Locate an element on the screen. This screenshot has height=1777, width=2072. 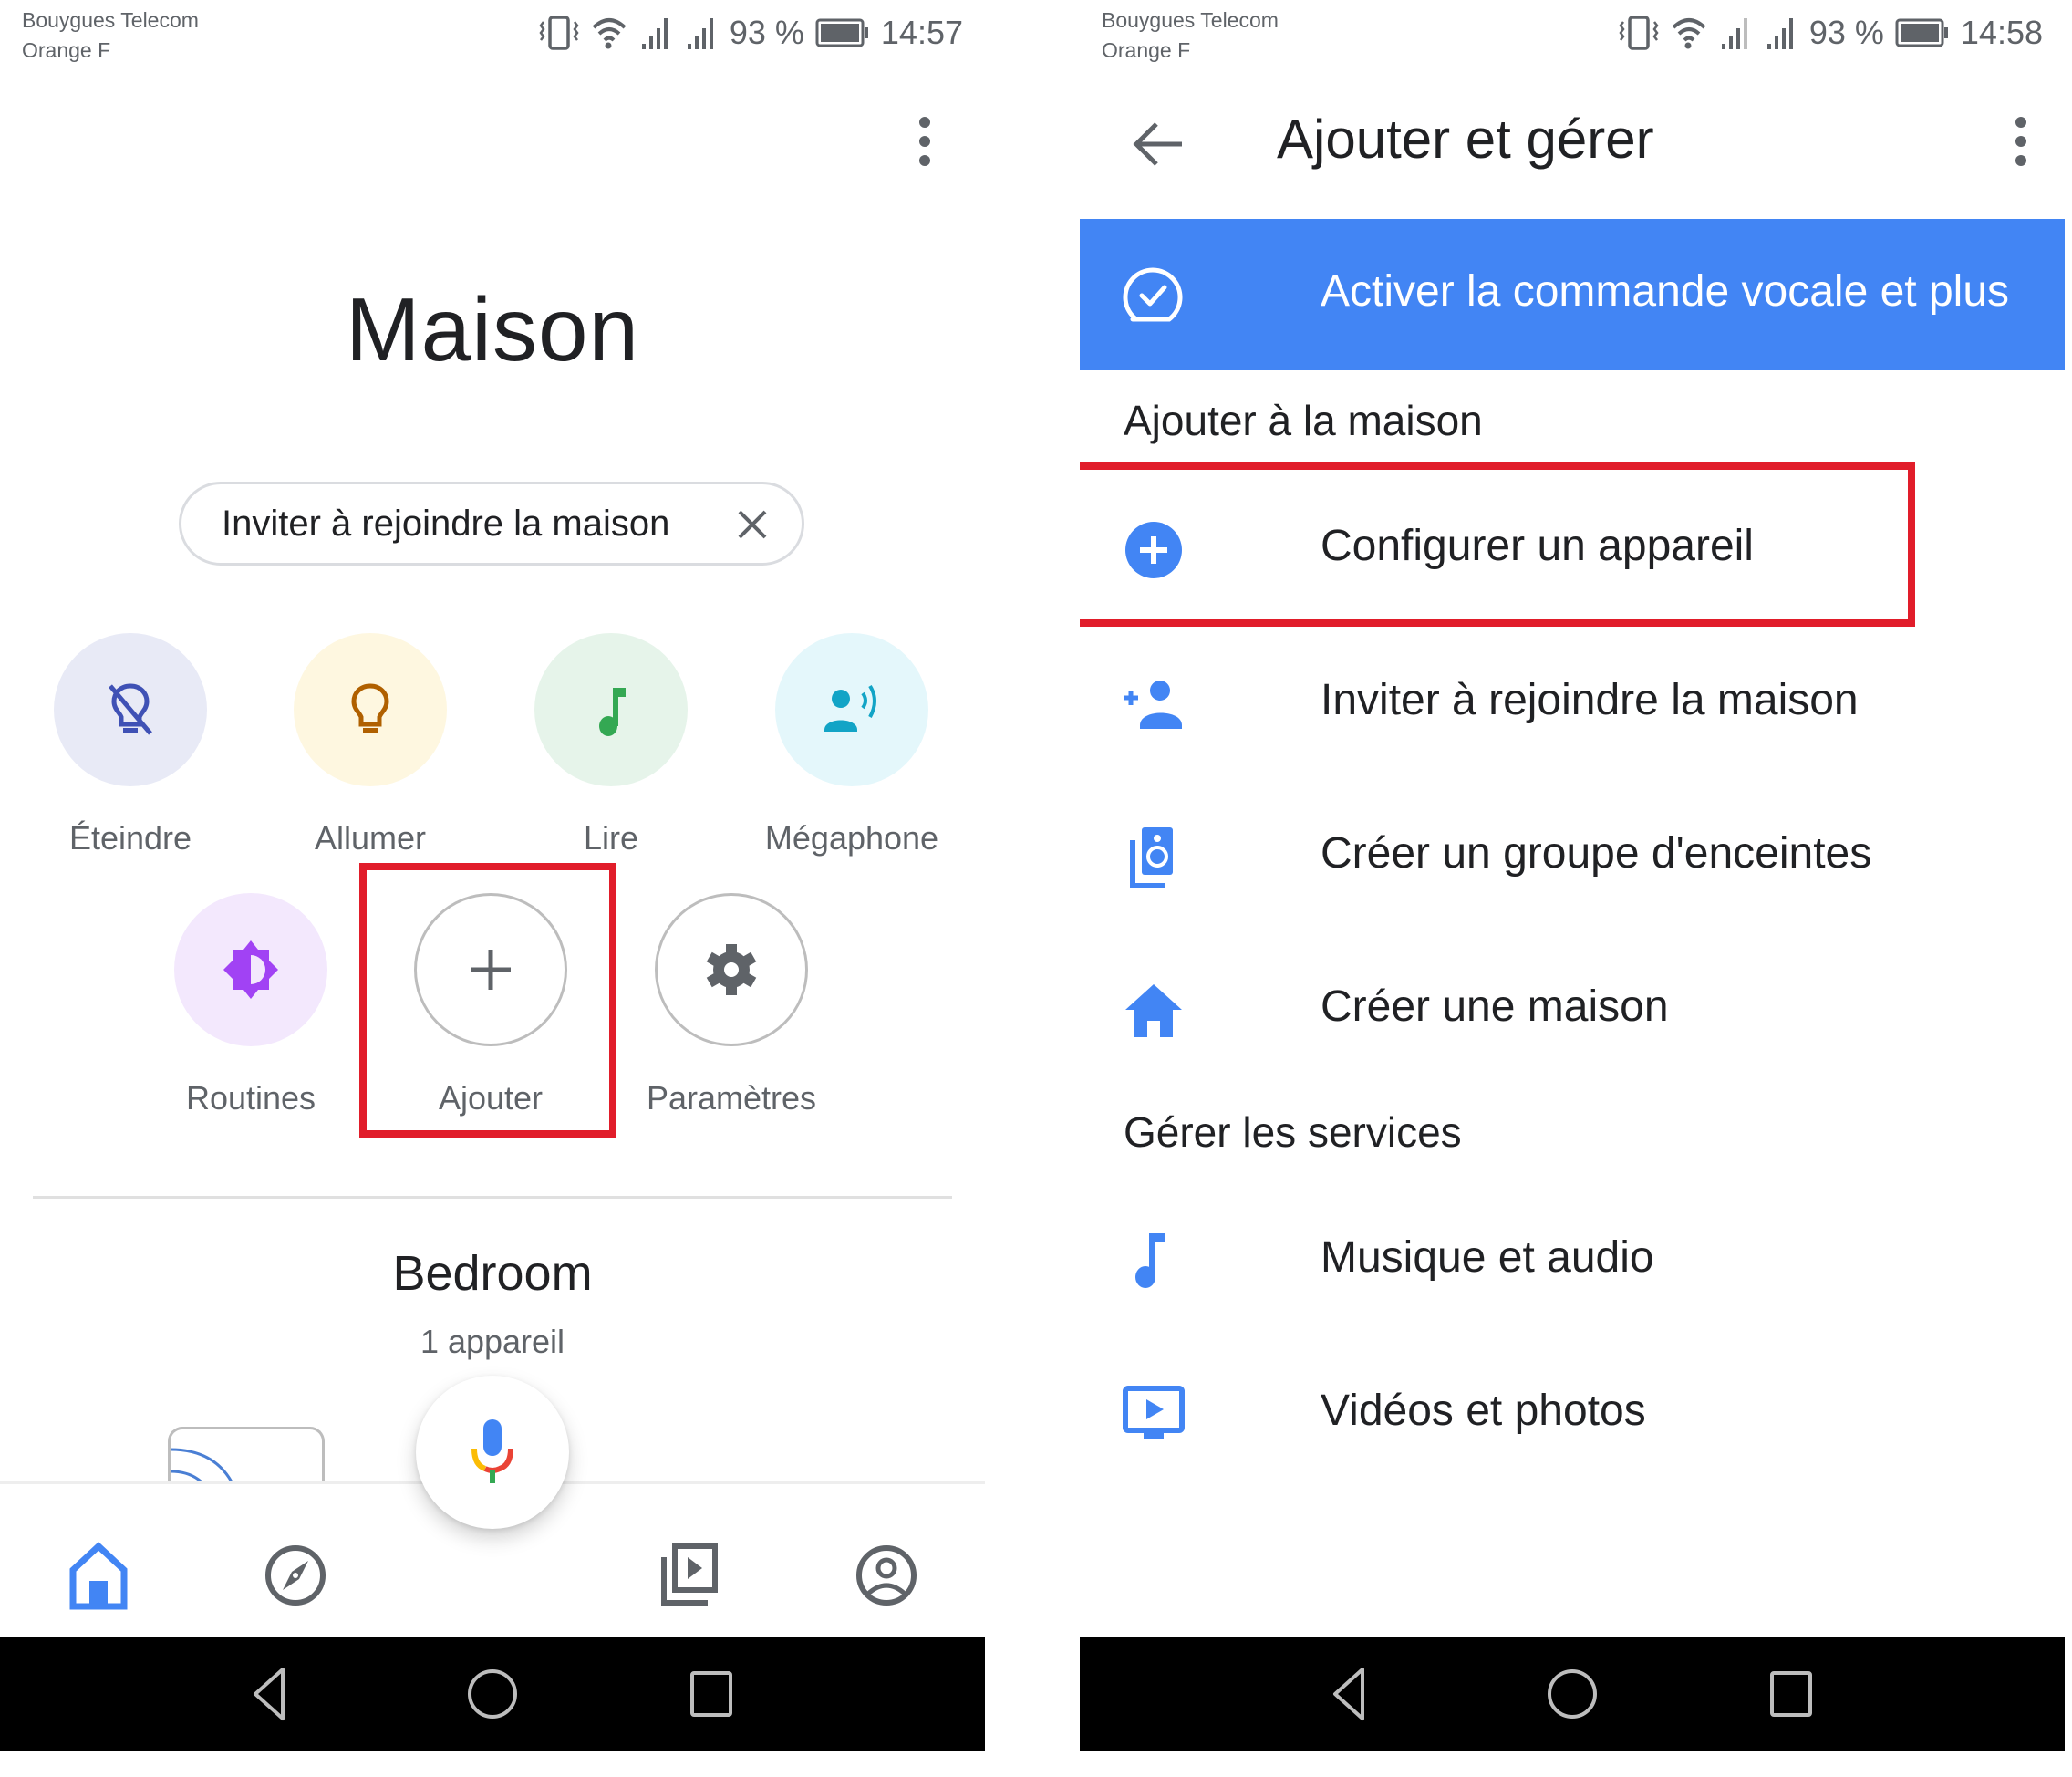
close-icon is located at coordinates (752, 524).